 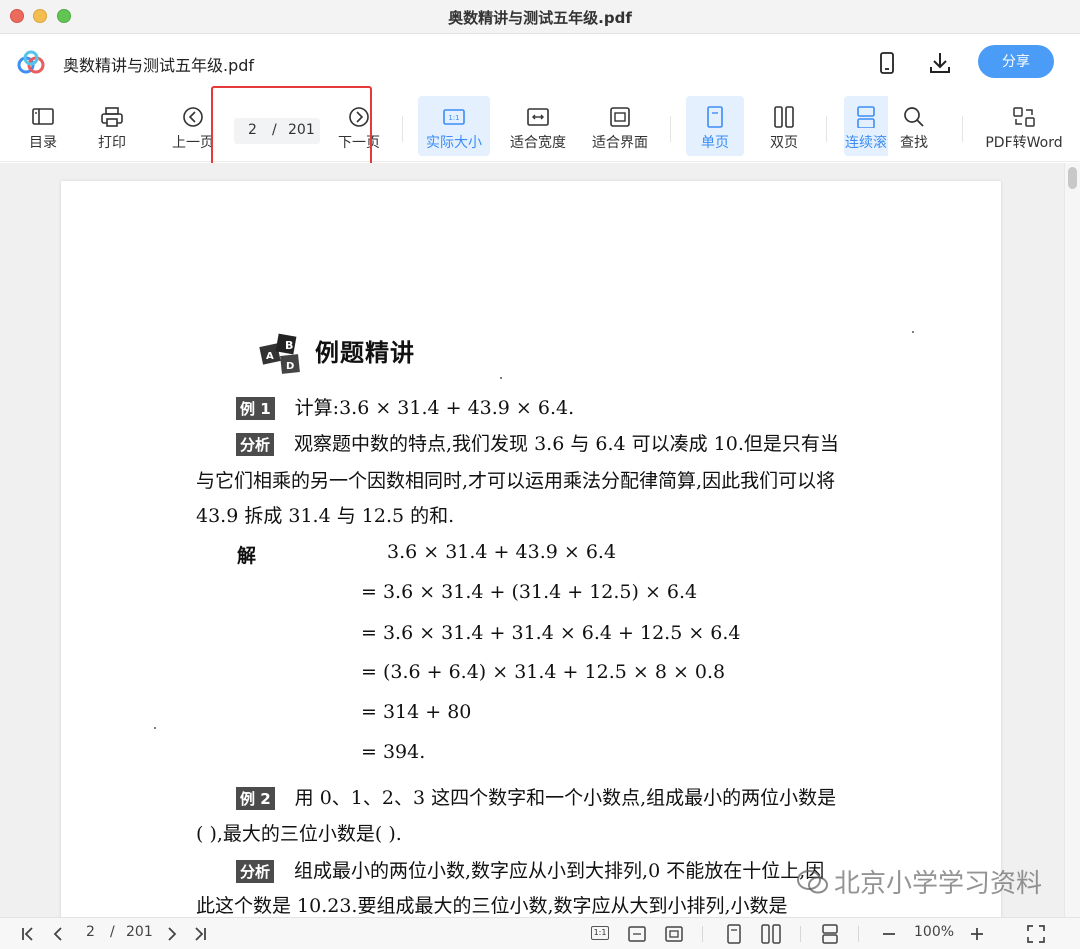 I want to click on example-2-line-1: 例 2 用 0、1、2、3 这四个数字和一个小数点,组成最小的两位小数是, so click(x=536, y=796).